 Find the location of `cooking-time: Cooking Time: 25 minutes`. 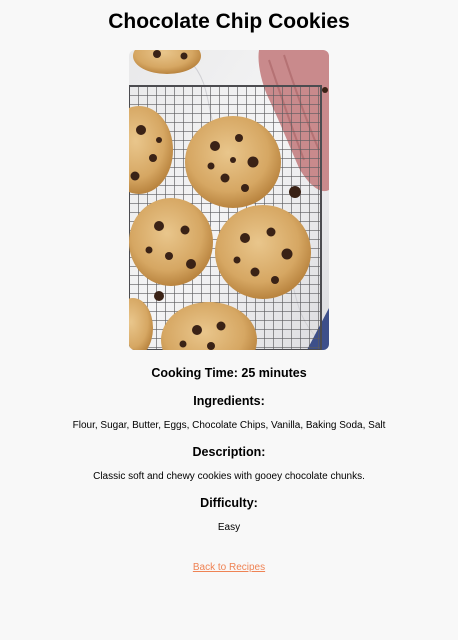

cooking-time: Cooking Time: 25 minutes is located at coordinates (229, 373).